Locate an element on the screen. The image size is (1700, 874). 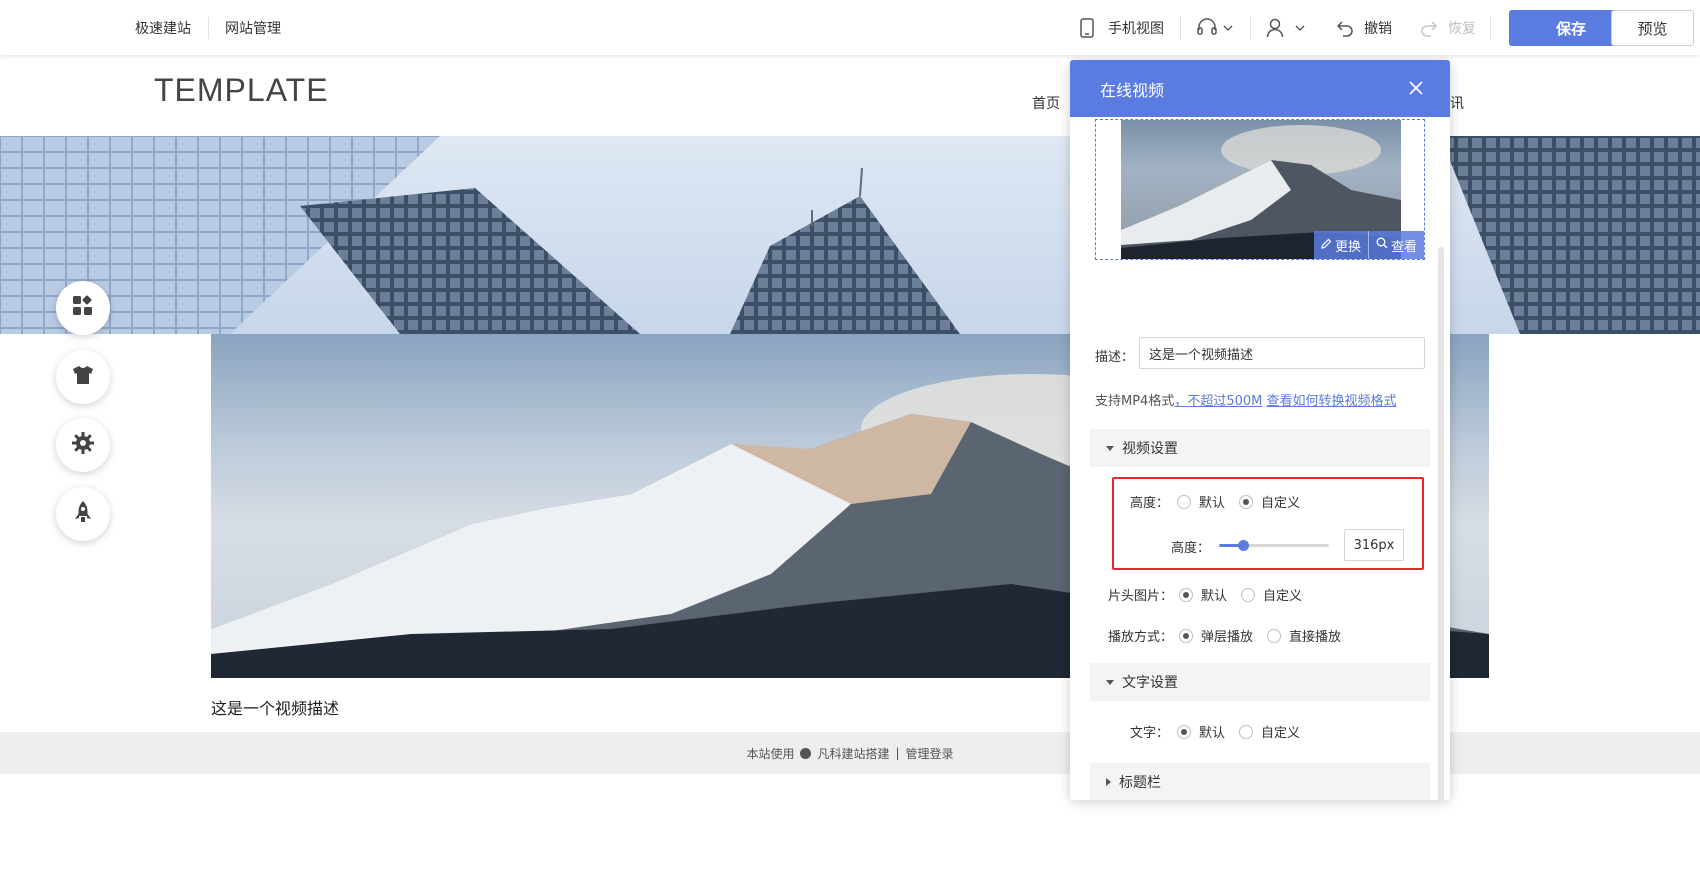
mobile-view-button: 手机视图 is located at coordinates (1120, 28).